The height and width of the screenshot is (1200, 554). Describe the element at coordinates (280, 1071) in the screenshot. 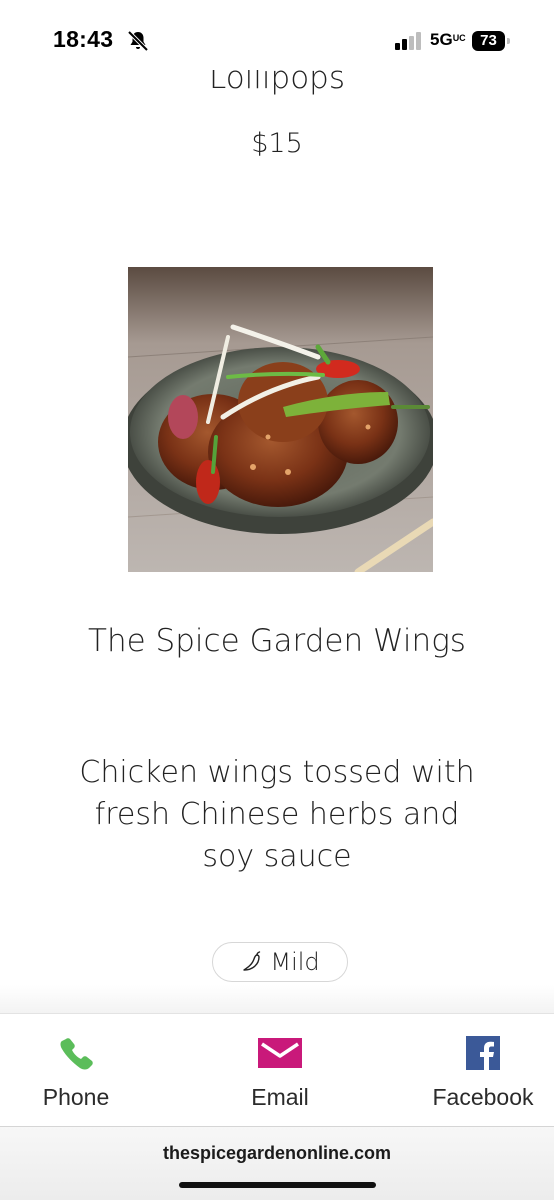

I see `email-button: Email` at that location.